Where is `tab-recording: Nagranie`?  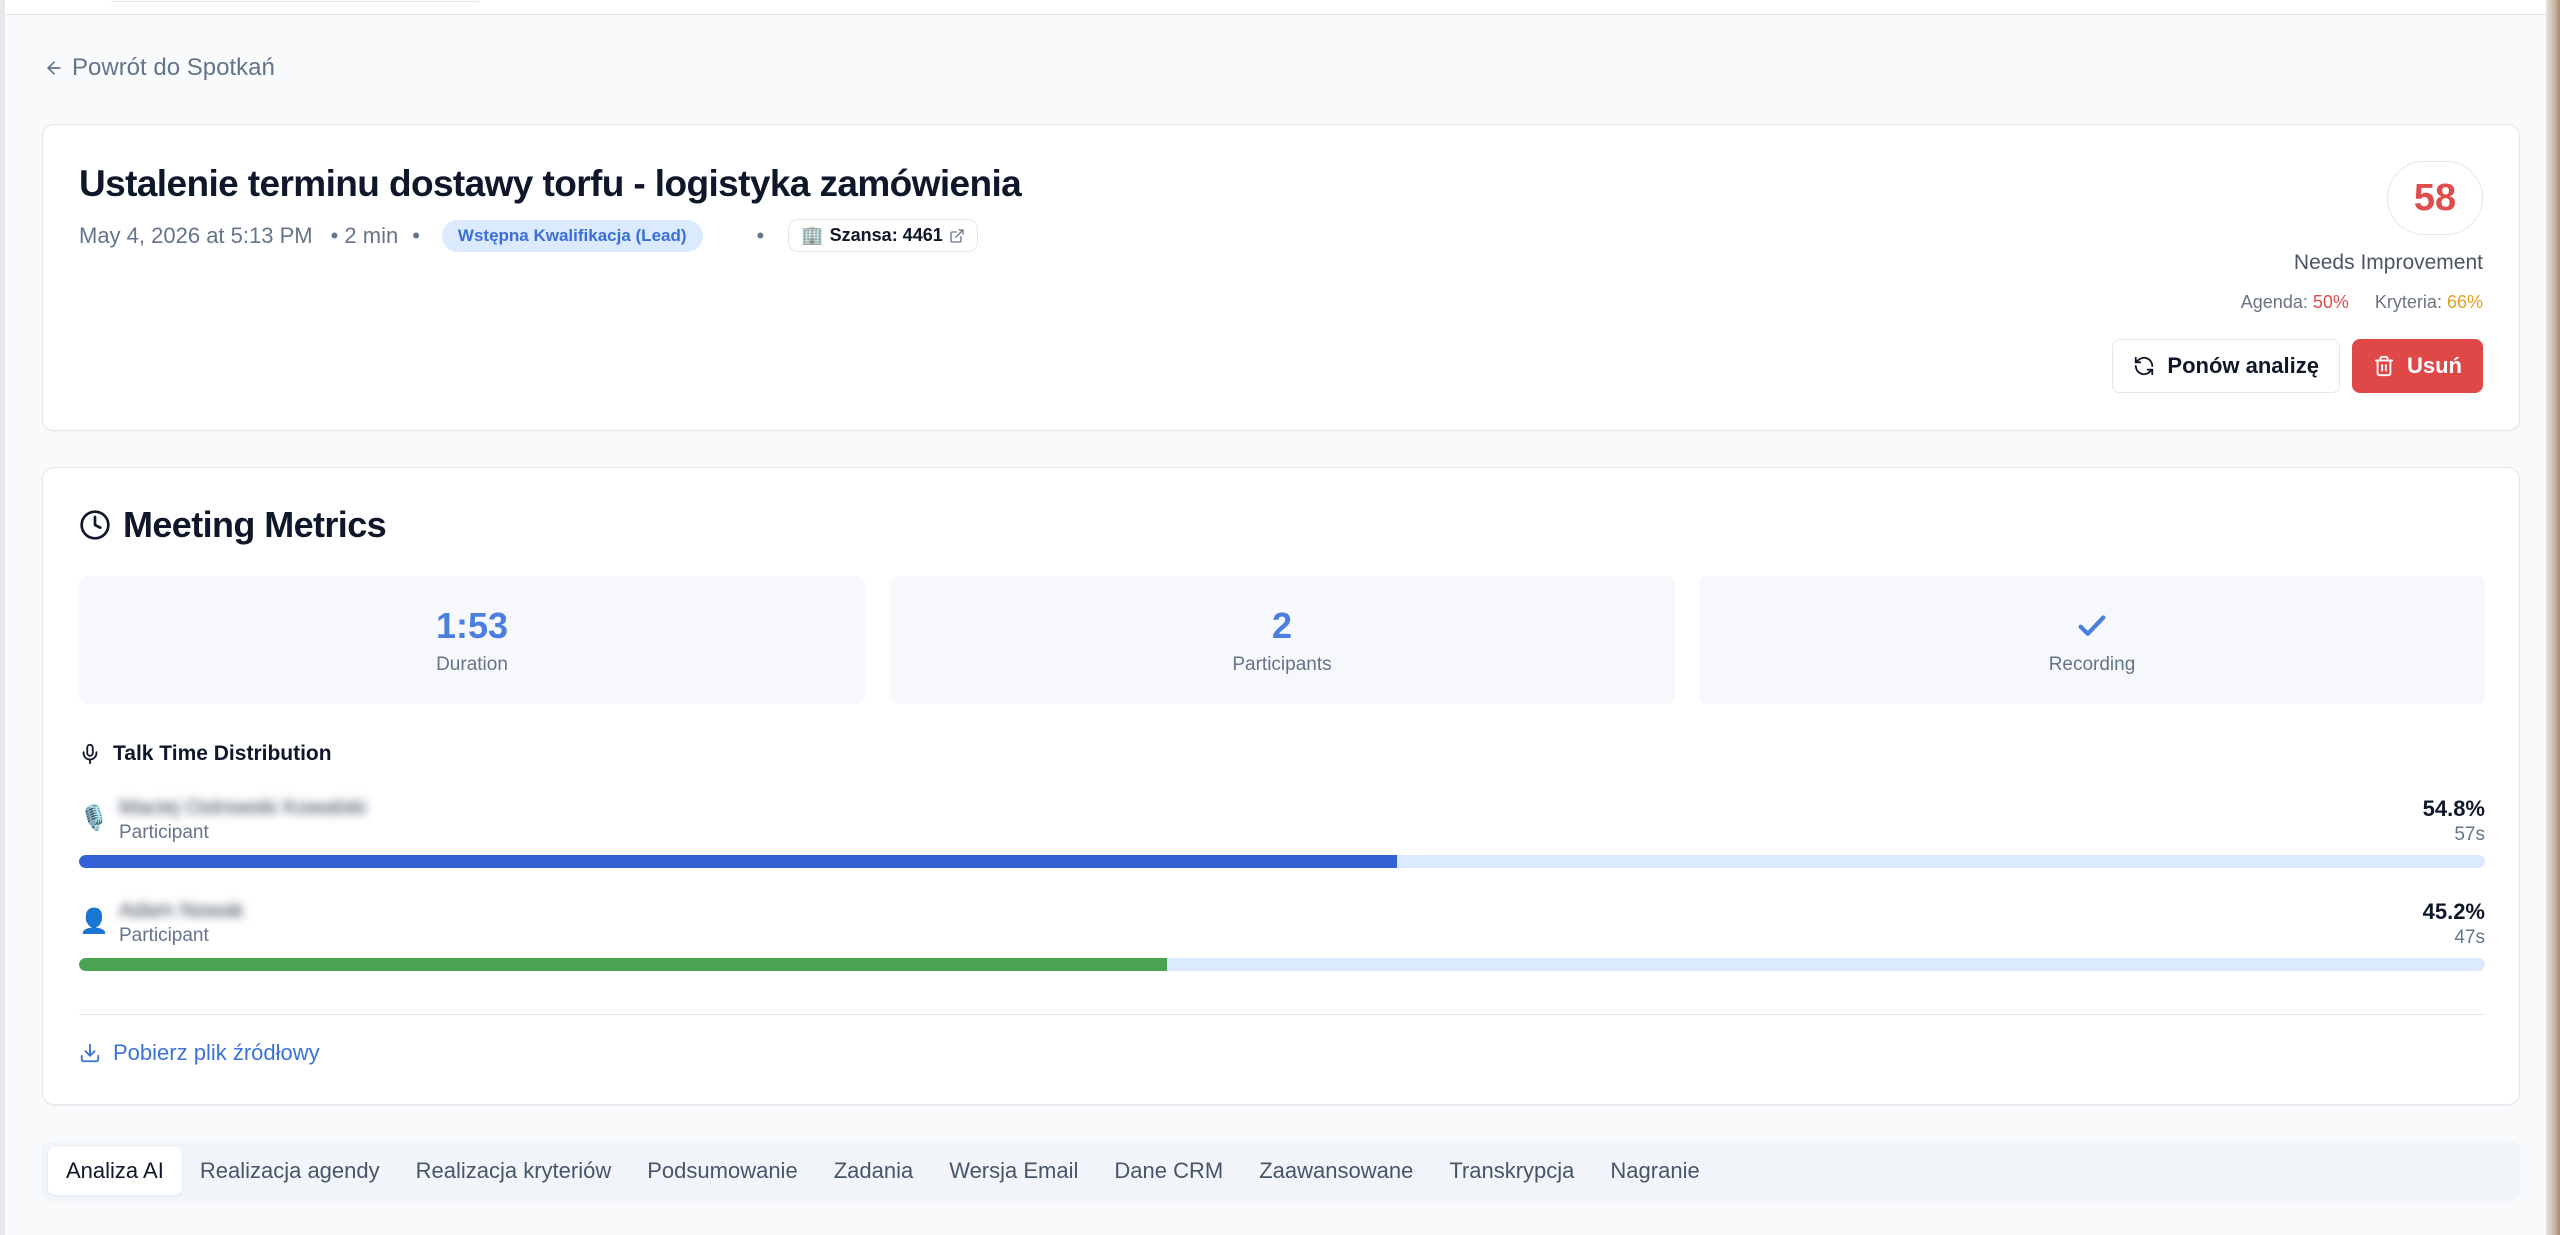 tab-recording: Nagranie is located at coordinates (1654, 1171).